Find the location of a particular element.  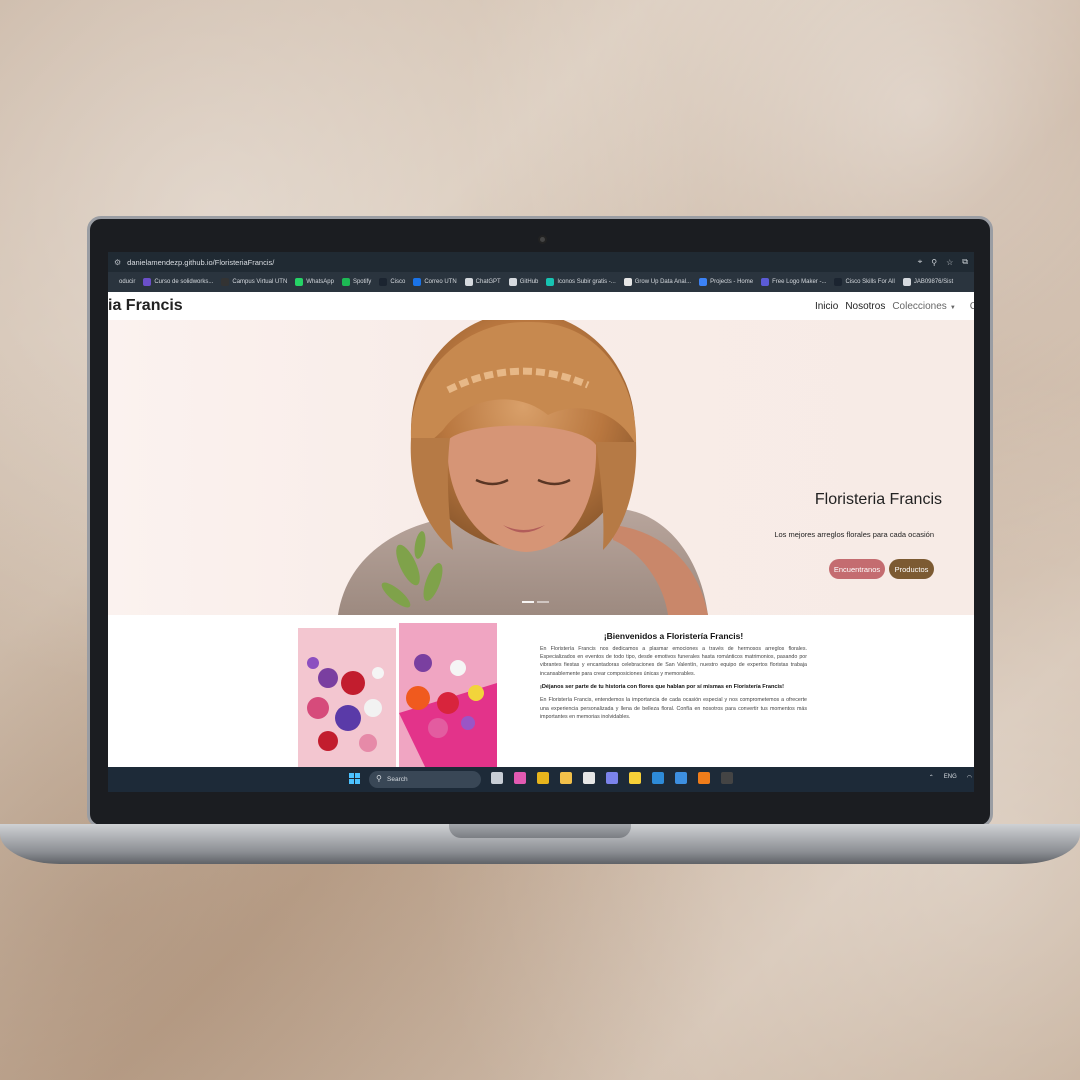

bookmark-label: GitHub is located at coordinates (529, 282).